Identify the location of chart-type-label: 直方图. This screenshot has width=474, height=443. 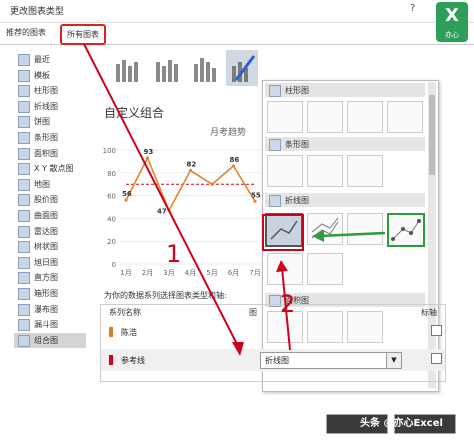
(46, 278).